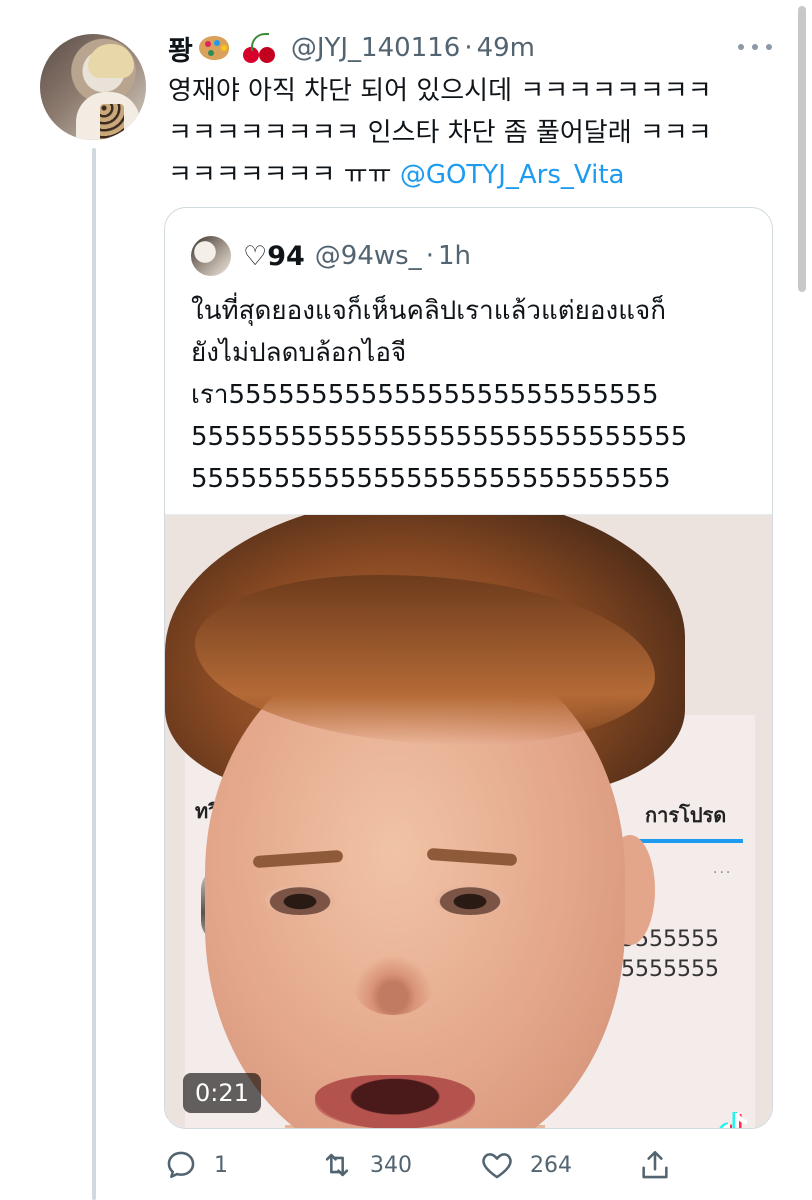 This screenshot has height=1200, width=812. Describe the element at coordinates (470, 900) in the screenshot. I see `person-eye-right` at that location.